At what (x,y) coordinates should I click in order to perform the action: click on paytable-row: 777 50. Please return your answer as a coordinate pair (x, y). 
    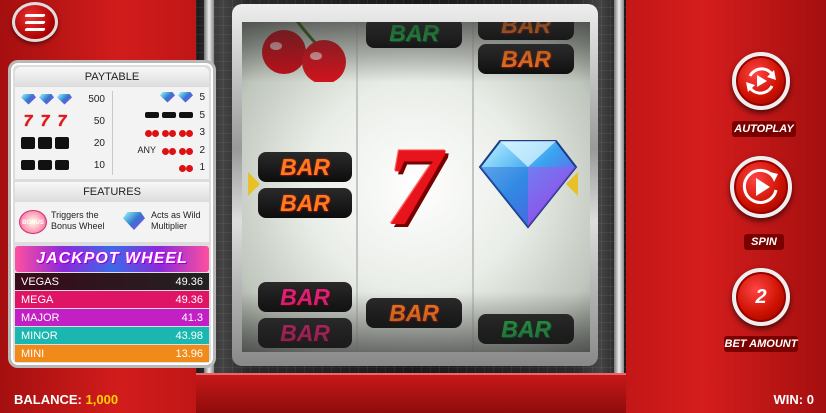
    Looking at the image, I should click on (64, 121).